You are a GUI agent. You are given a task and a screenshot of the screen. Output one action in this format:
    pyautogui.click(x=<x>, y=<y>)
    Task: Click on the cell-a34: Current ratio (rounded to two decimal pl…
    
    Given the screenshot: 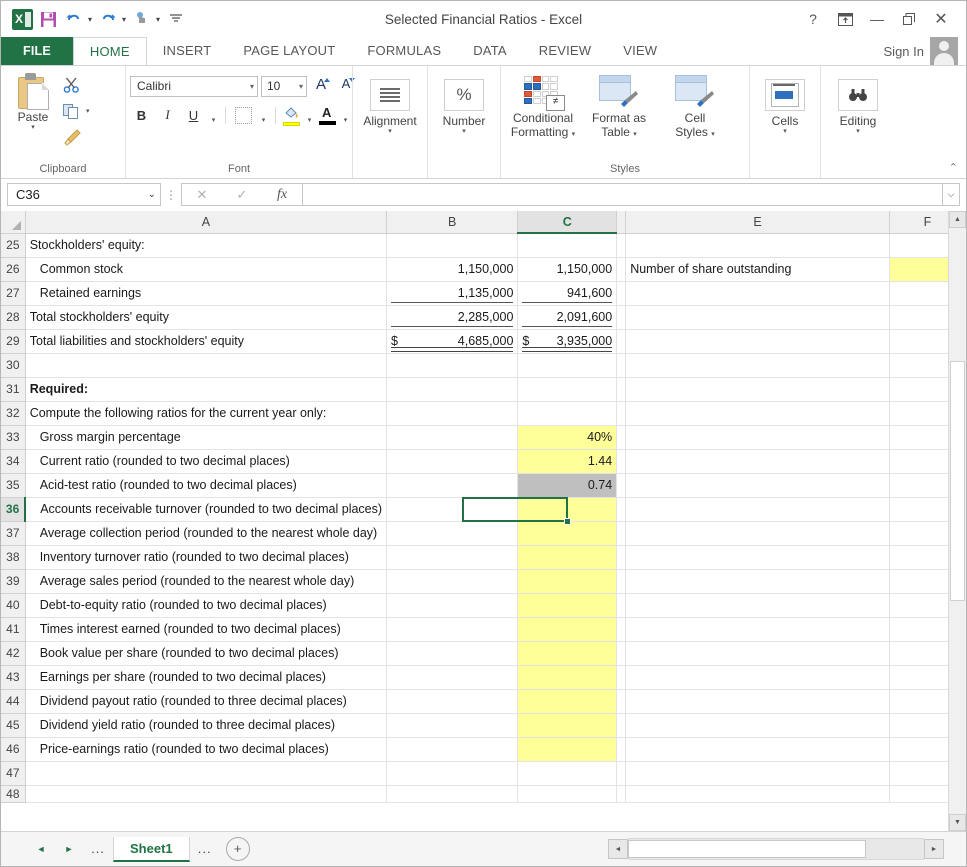 What is the action you would take?
    pyautogui.click(x=206, y=461)
    